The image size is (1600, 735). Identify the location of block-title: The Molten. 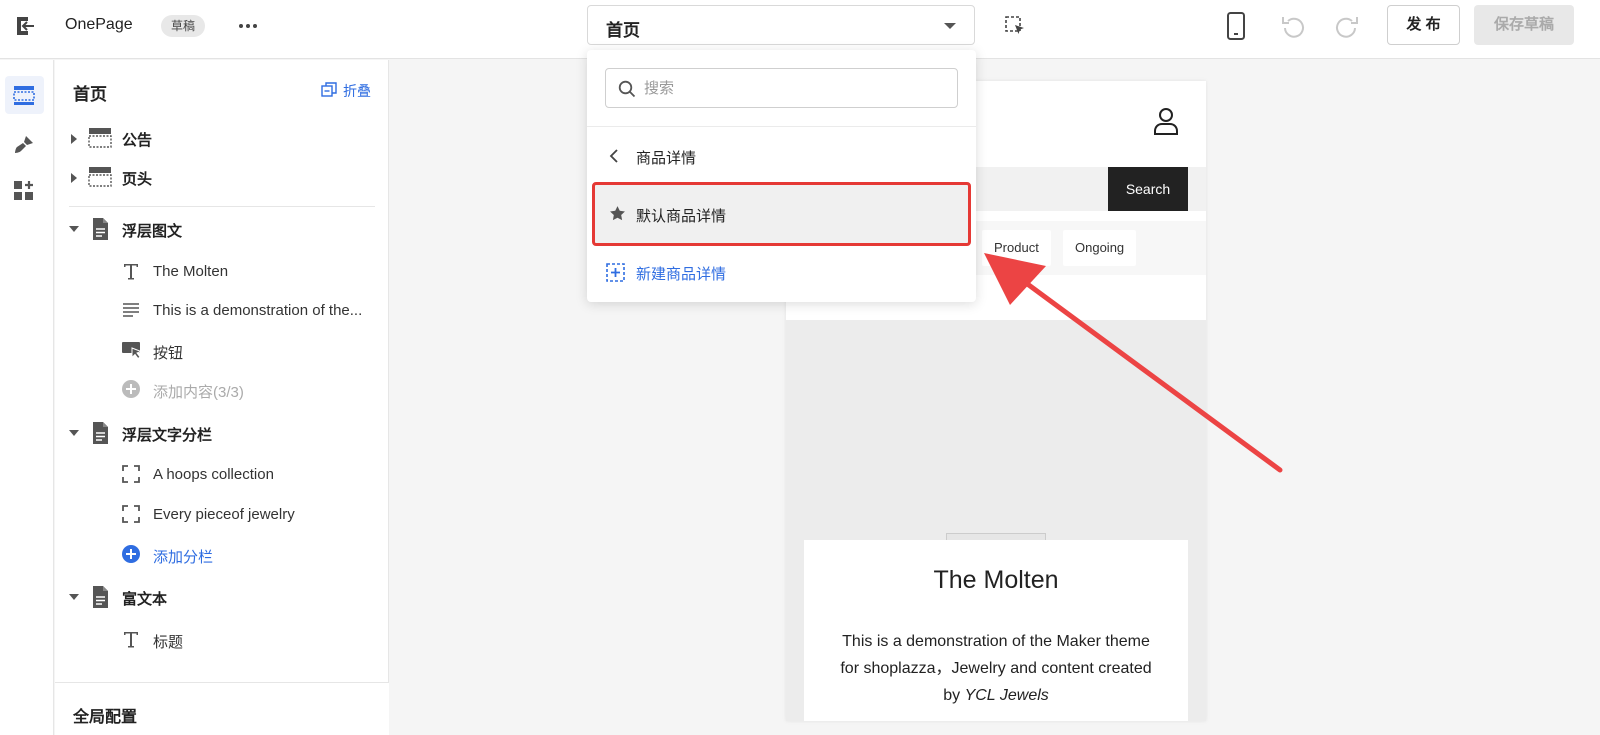
(222, 271).